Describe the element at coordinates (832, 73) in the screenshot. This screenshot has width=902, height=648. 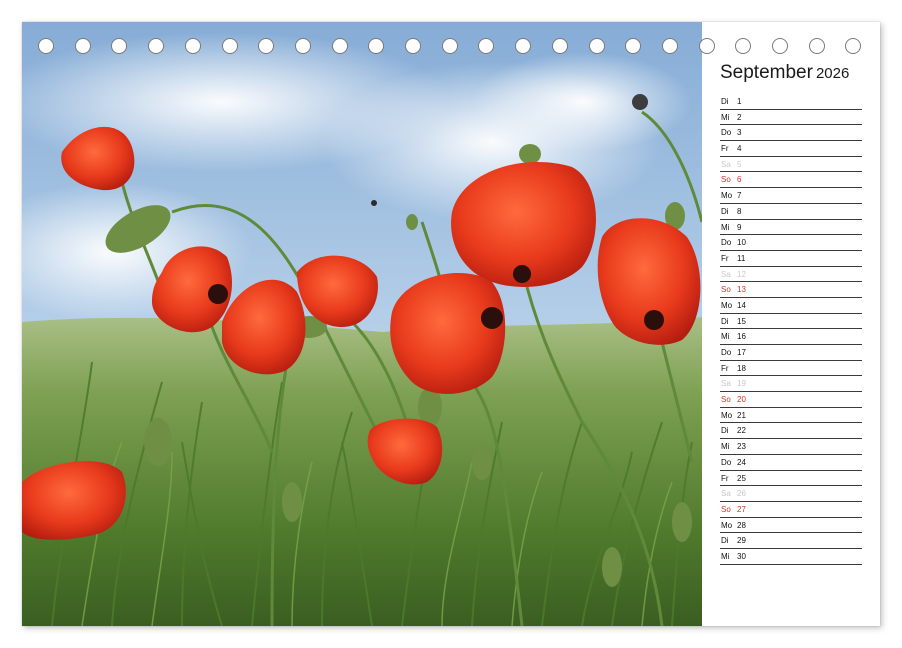
I see `year-label: 2026` at that location.